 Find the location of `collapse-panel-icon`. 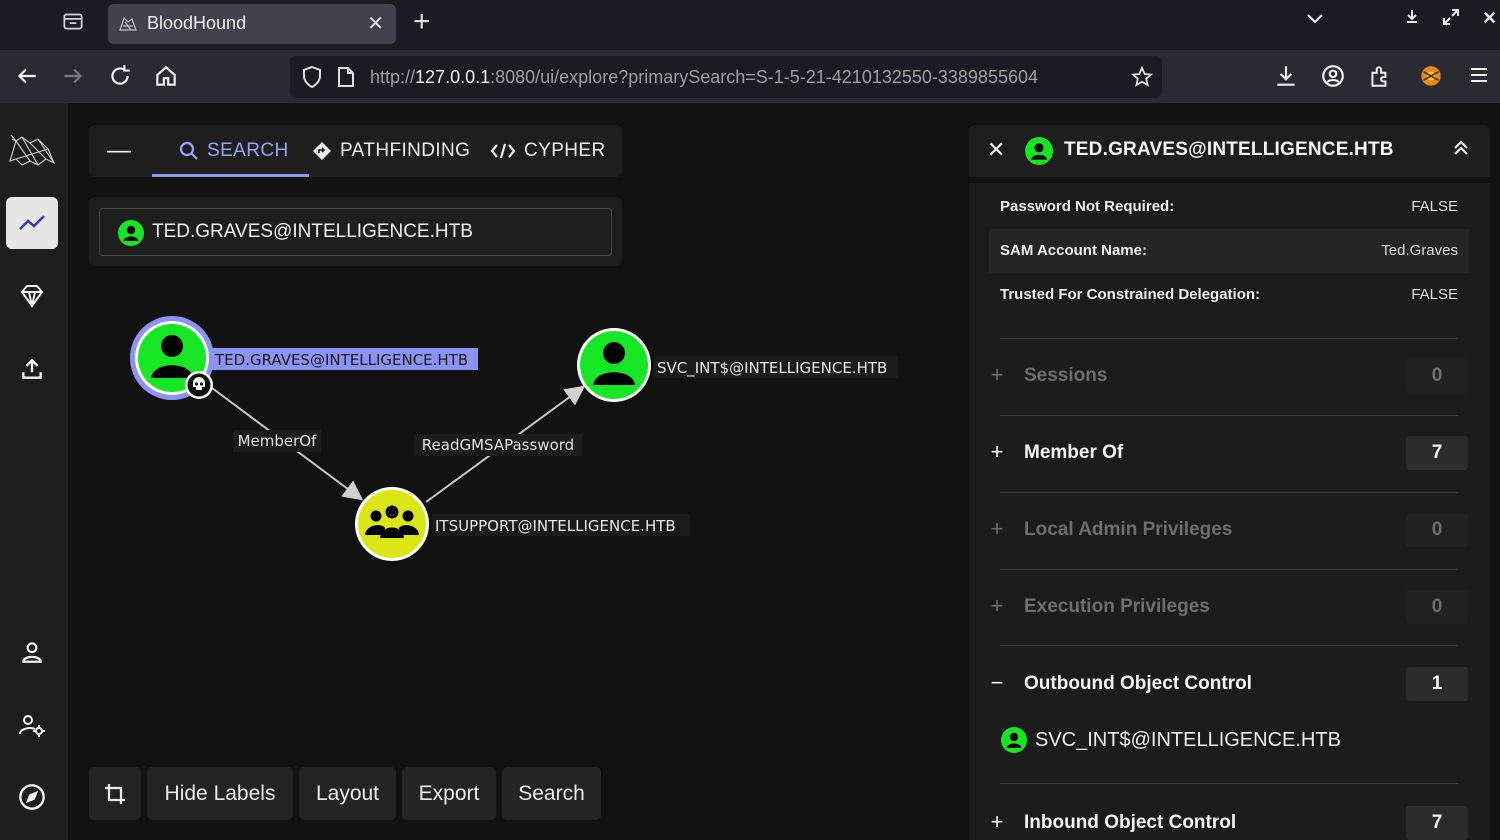

collapse-panel-icon is located at coordinates (1461, 150).